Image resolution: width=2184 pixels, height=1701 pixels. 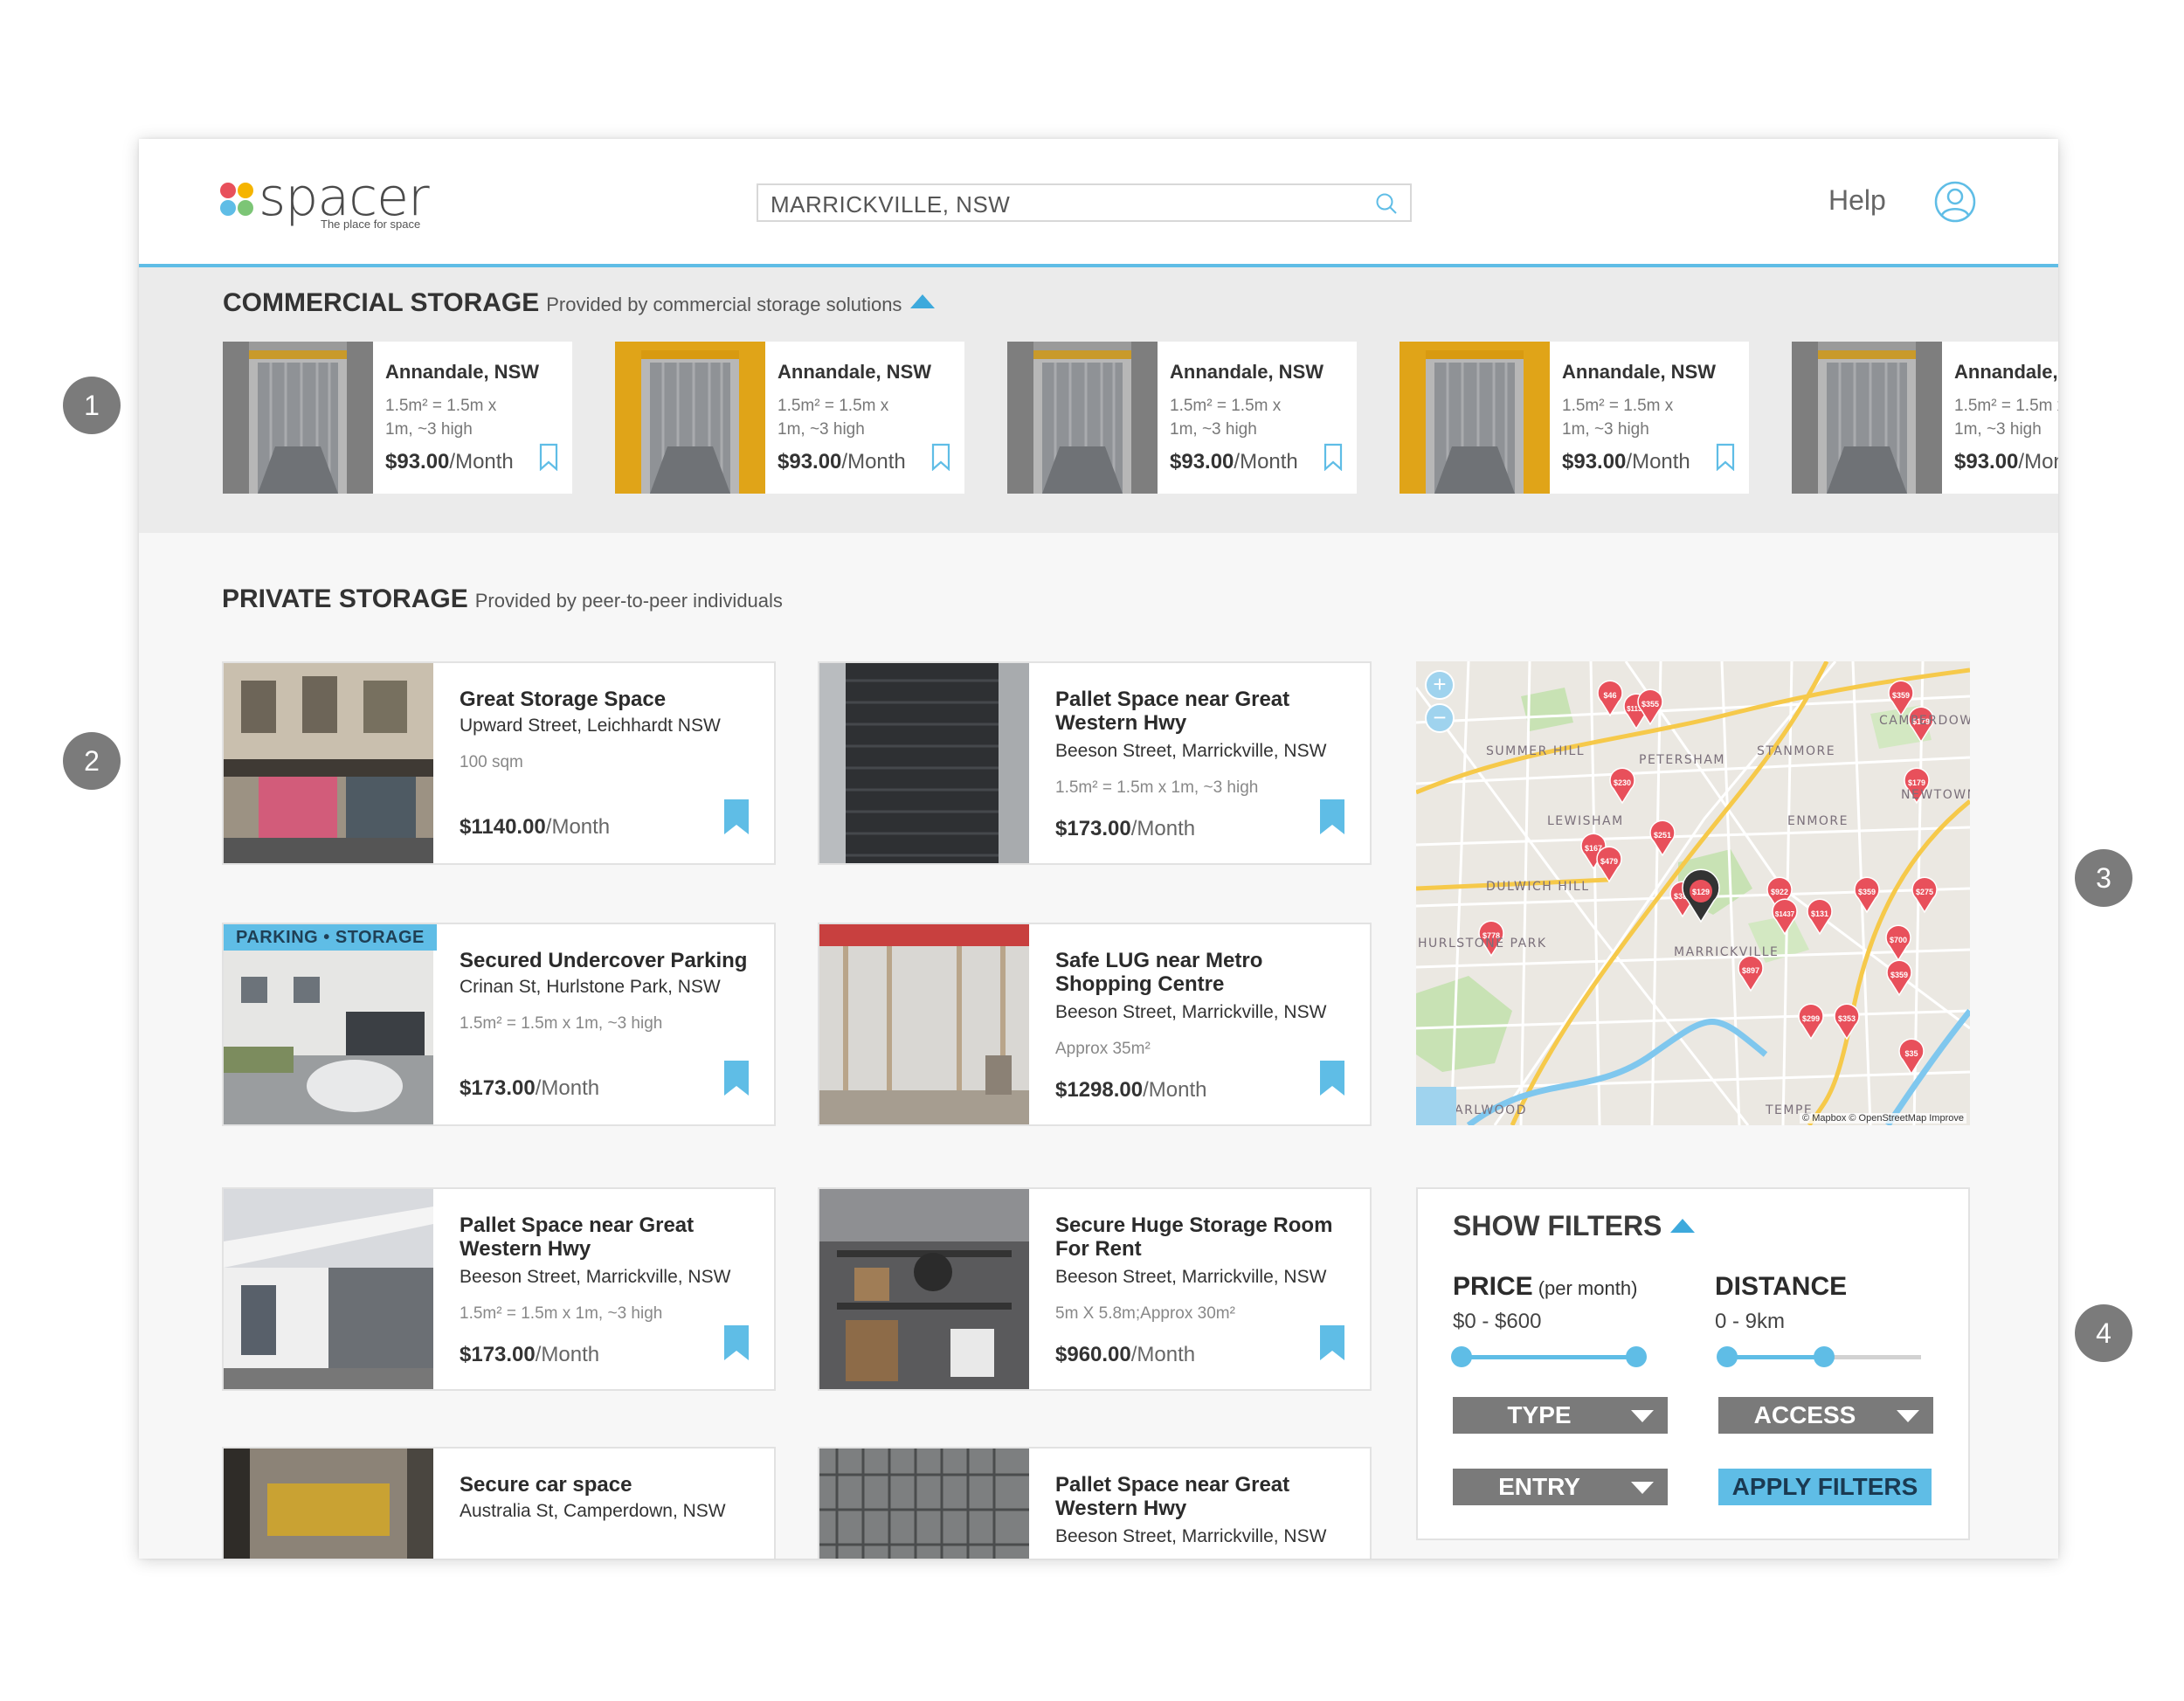 I want to click on access-chevron-down-icon, so click(x=1908, y=1416).